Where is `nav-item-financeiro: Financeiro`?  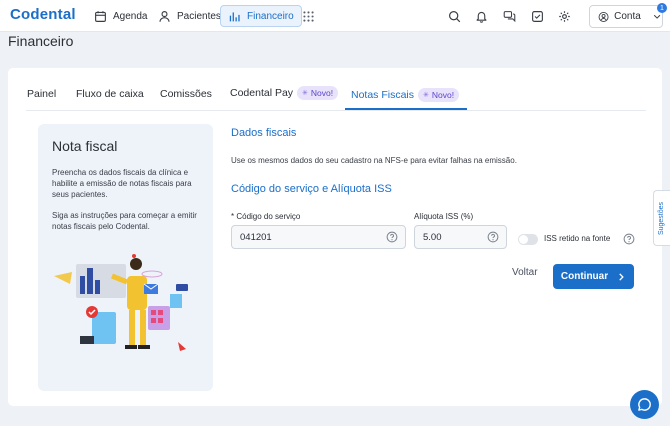
nav-item-financeiro: Financeiro is located at coordinates (261, 16).